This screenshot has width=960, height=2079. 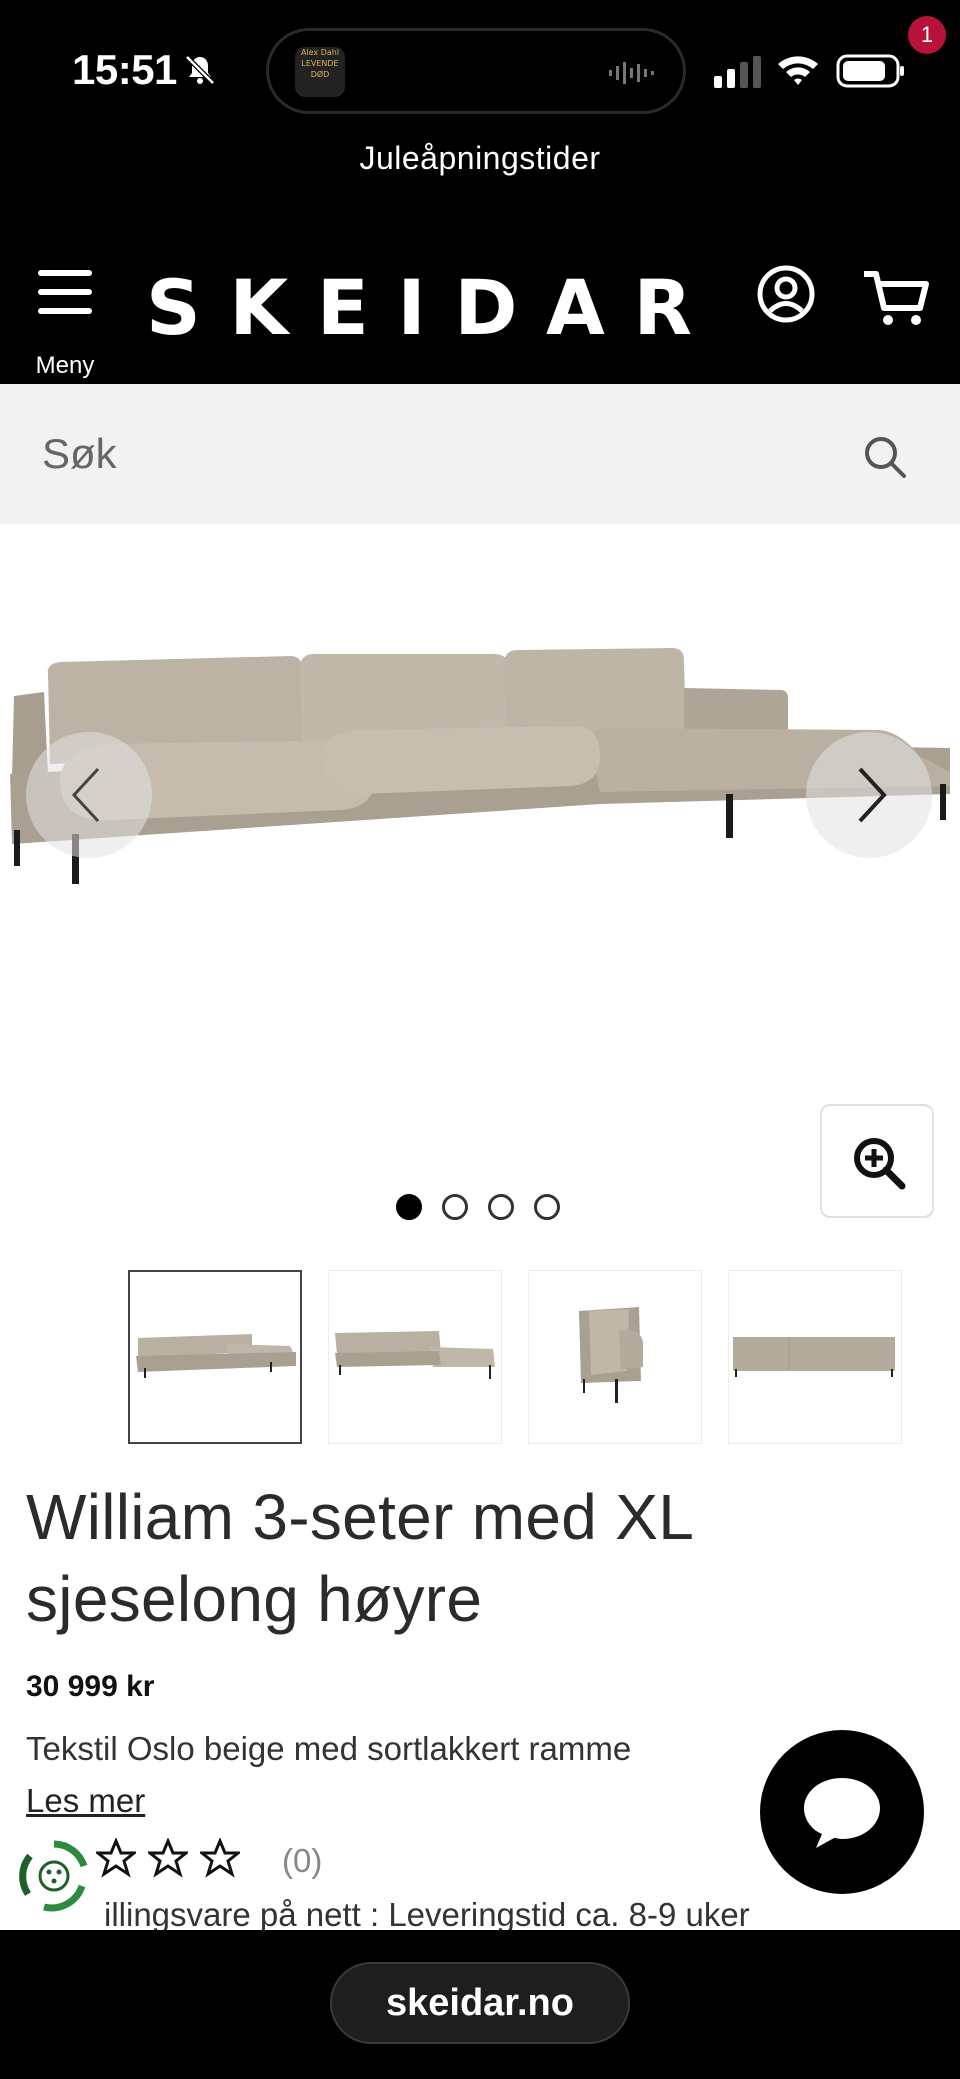 I want to click on status-time: 15:51, so click(x=124, y=69).